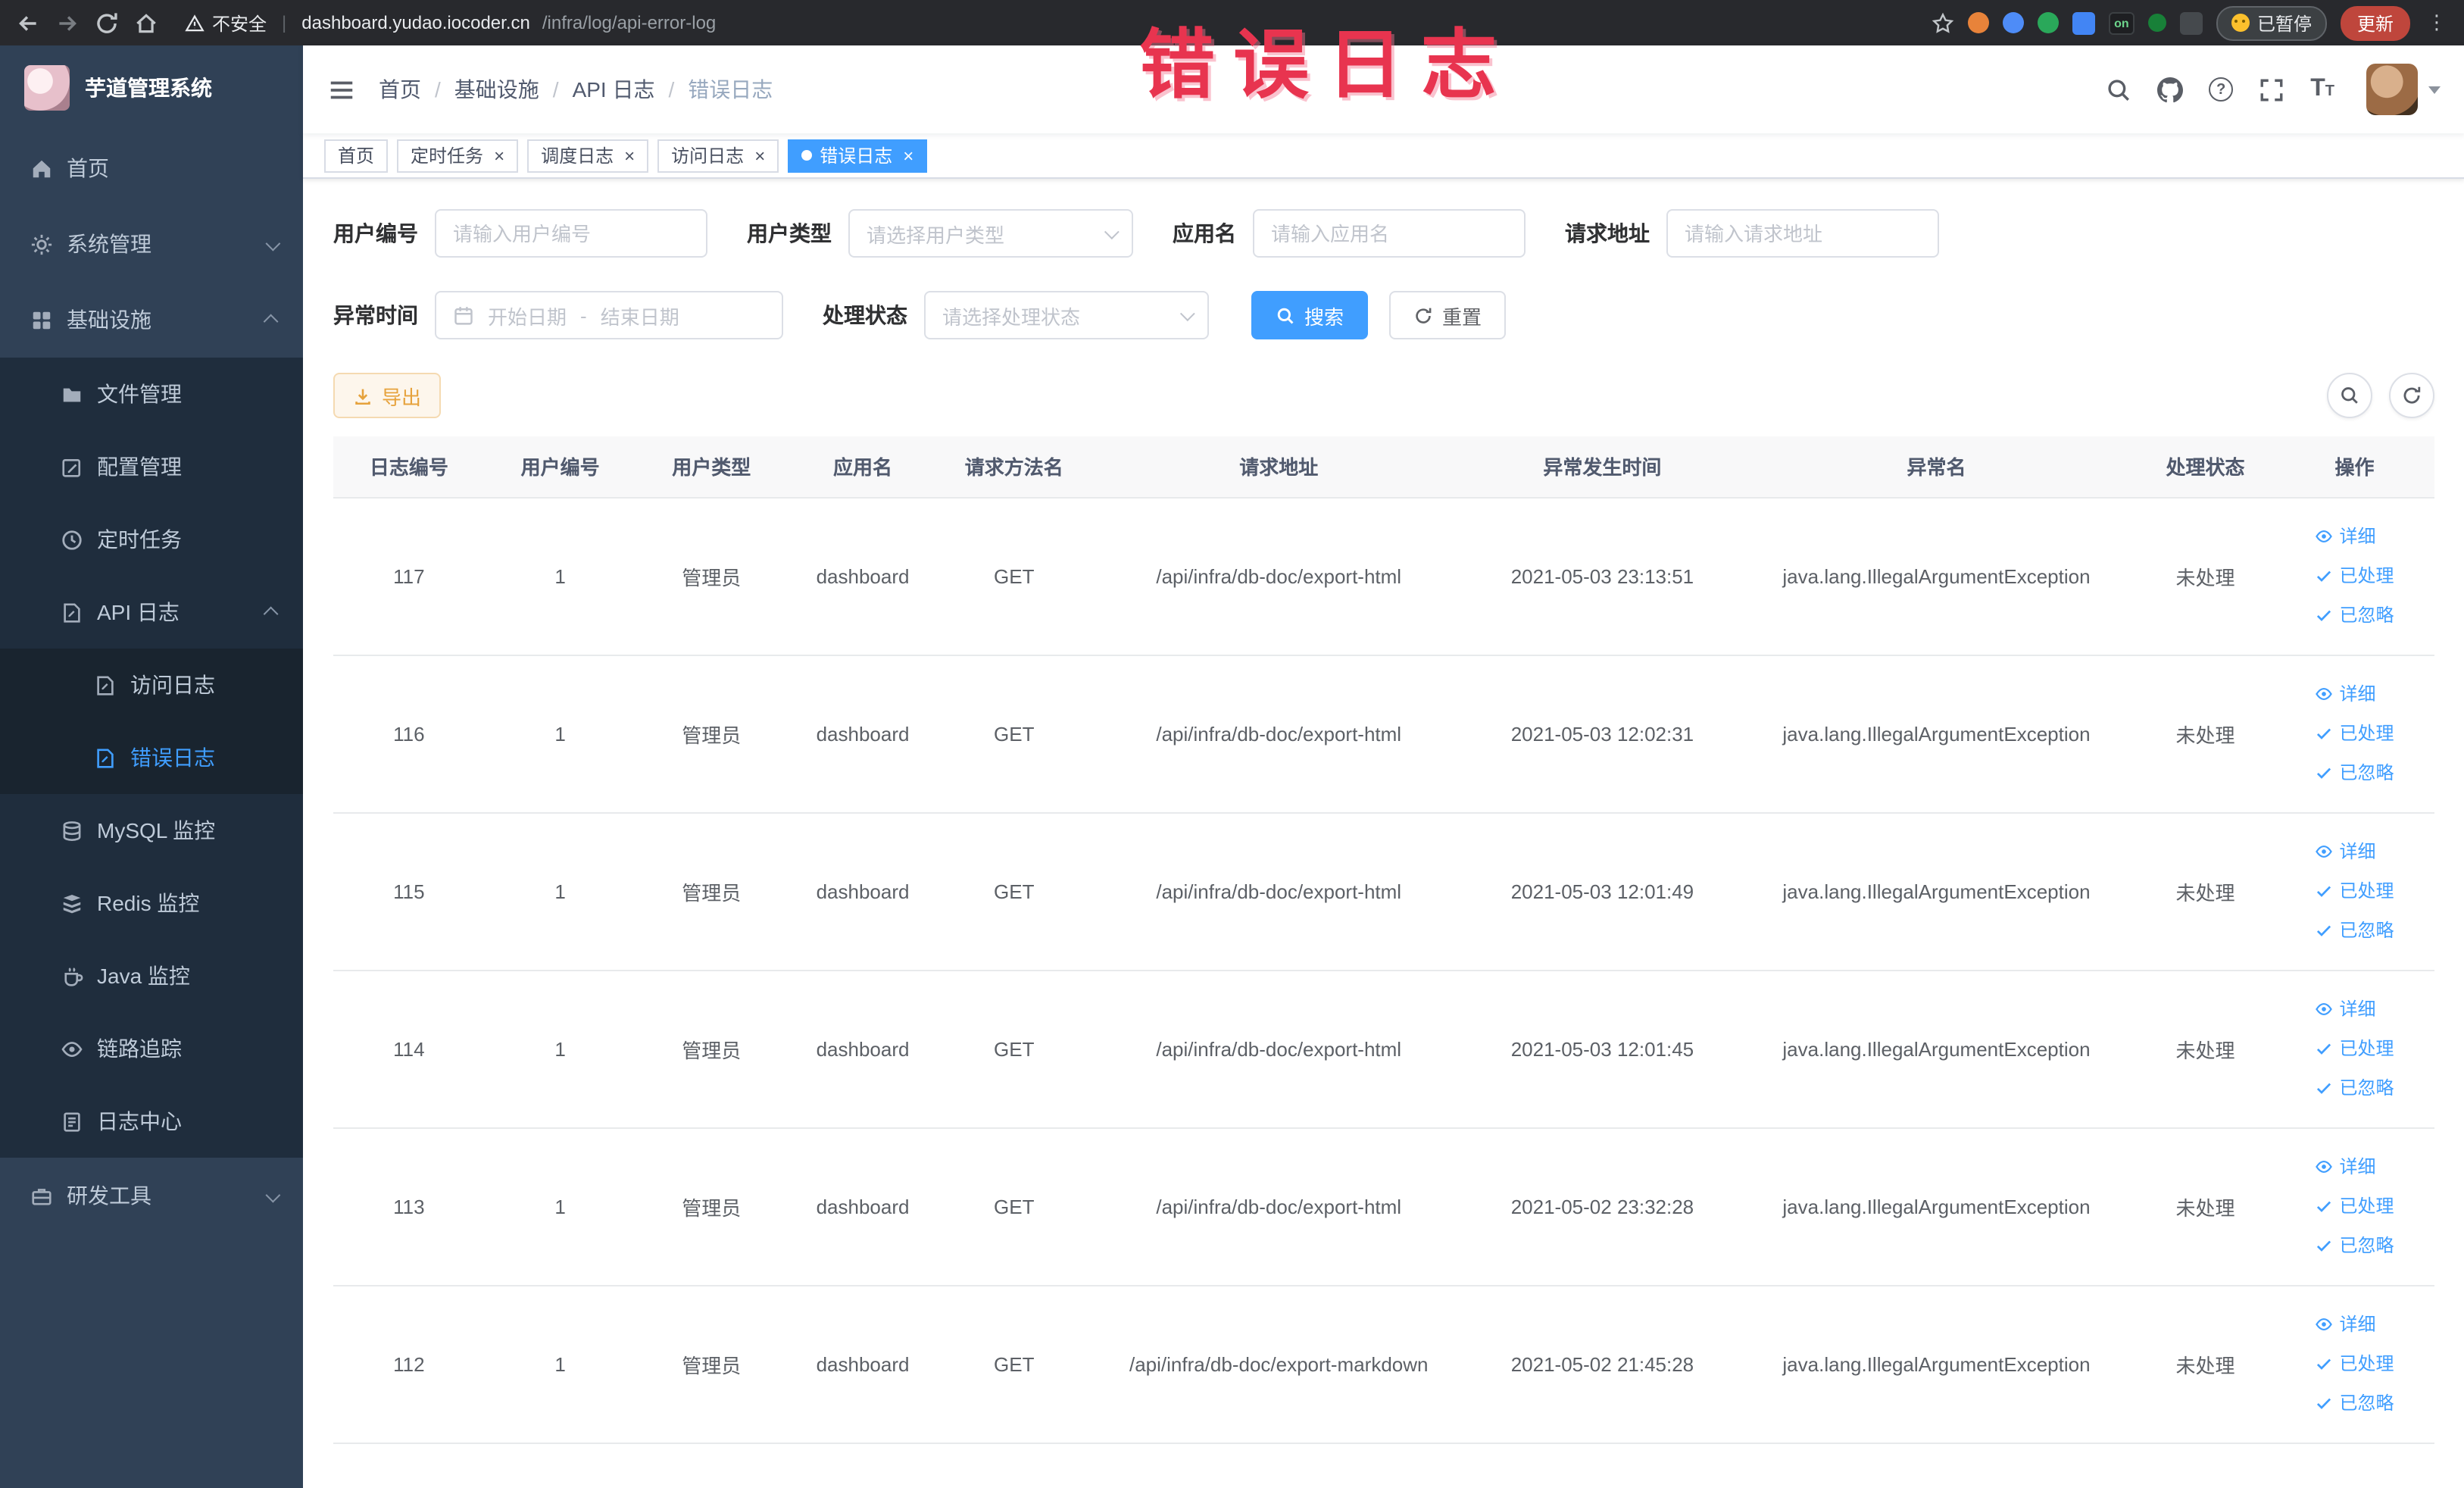 The width and height of the screenshot is (2464, 1488). What do you see at coordinates (2170, 89) in the screenshot?
I see `github-icon` at bounding box center [2170, 89].